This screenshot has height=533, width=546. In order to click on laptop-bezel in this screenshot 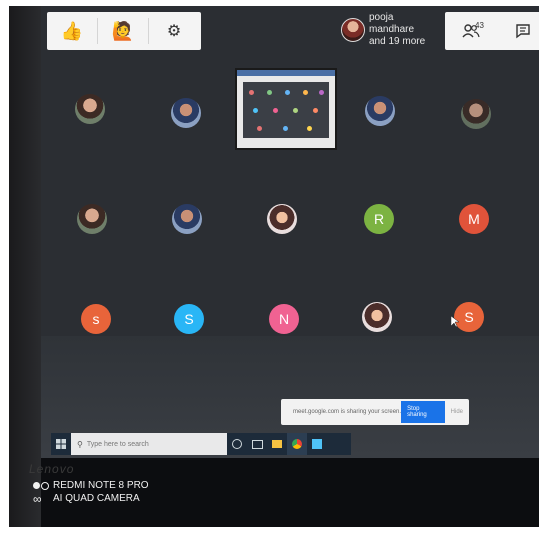, I will do `click(25, 266)`.